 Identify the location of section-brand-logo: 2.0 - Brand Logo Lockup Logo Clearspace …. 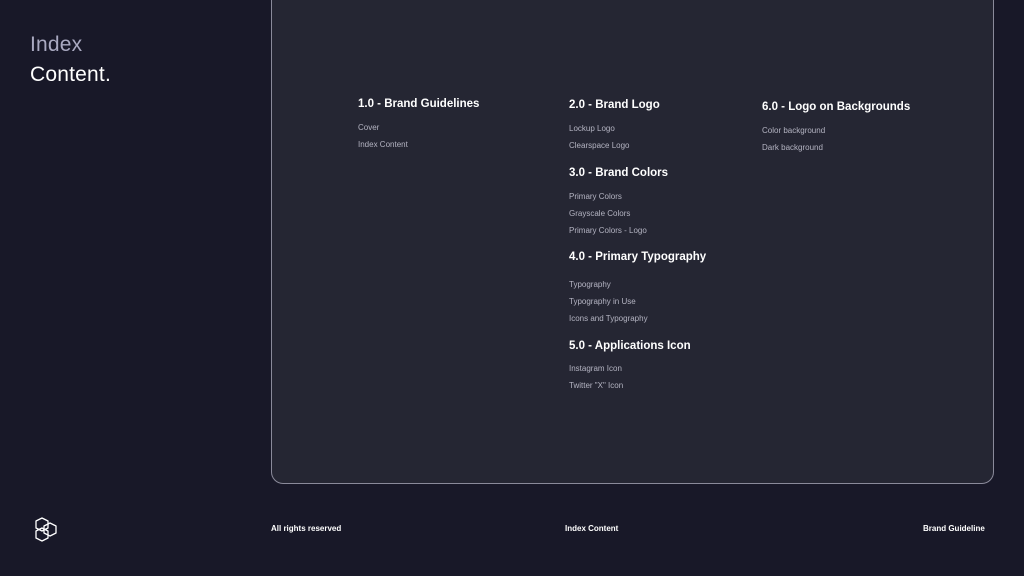
(614, 128).